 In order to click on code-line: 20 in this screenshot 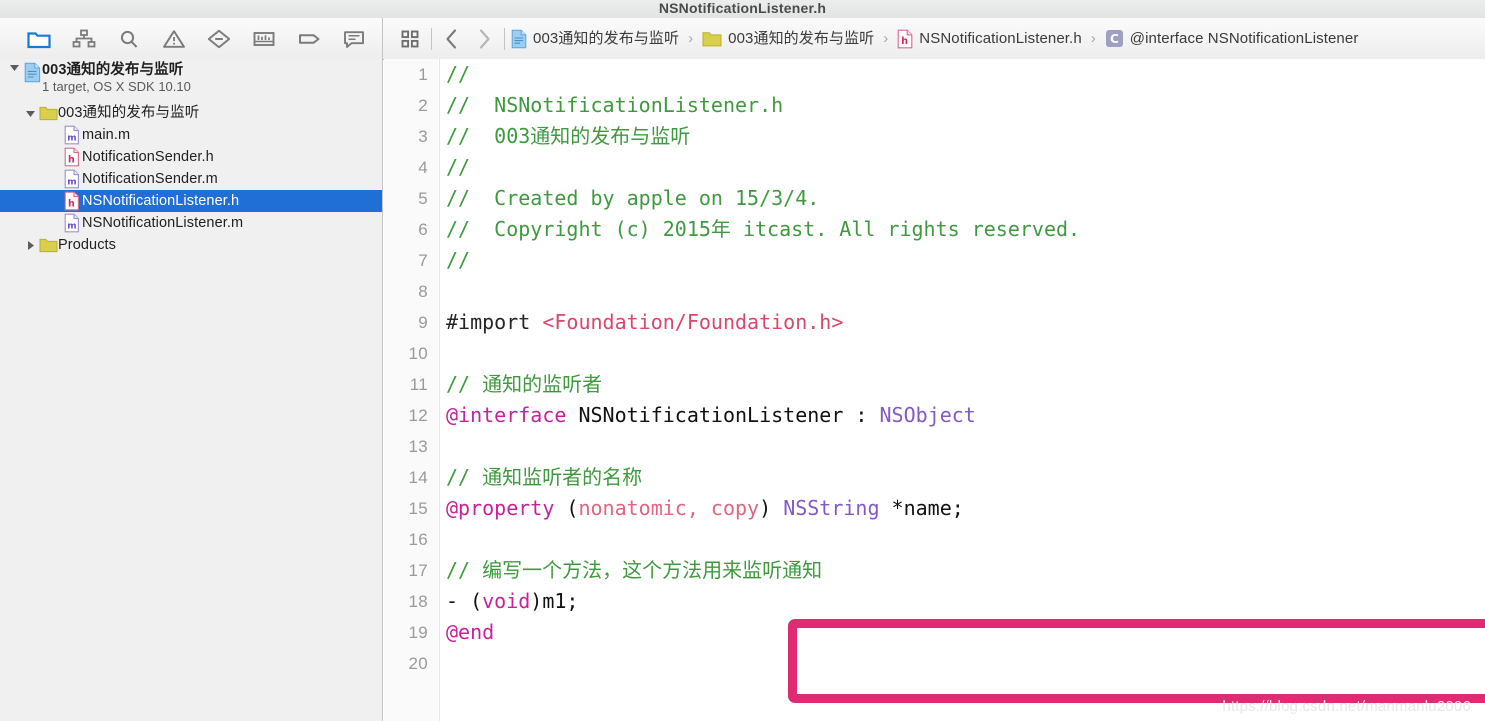, I will do `click(934, 663)`.